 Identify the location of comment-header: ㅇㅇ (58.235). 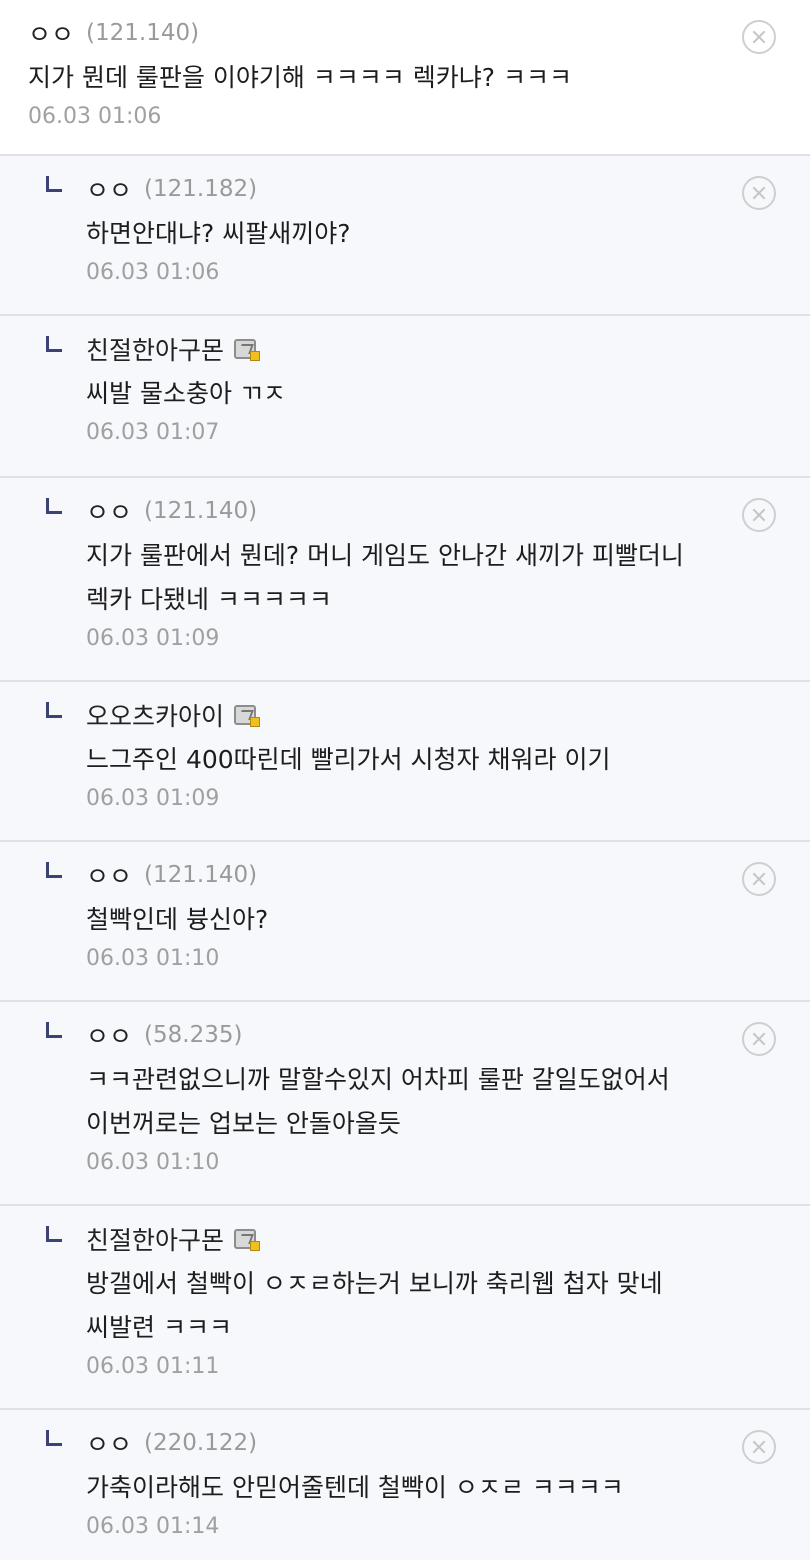
(408, 1035).